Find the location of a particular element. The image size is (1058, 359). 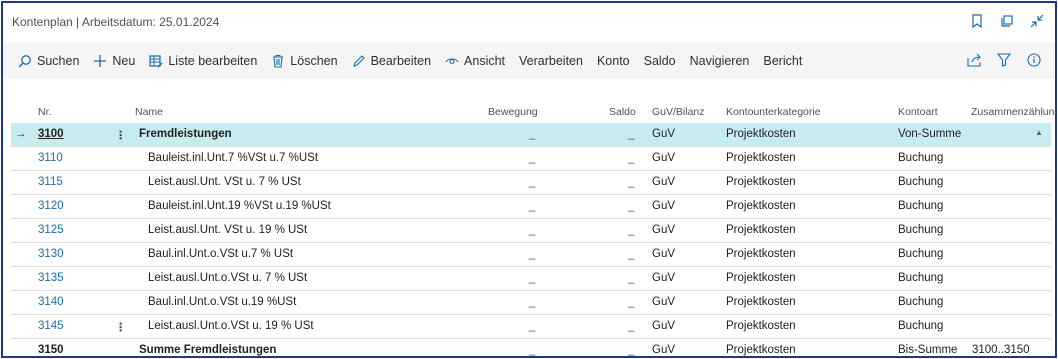

column-header-nr: Nr. is located at coordinates (44, 112).